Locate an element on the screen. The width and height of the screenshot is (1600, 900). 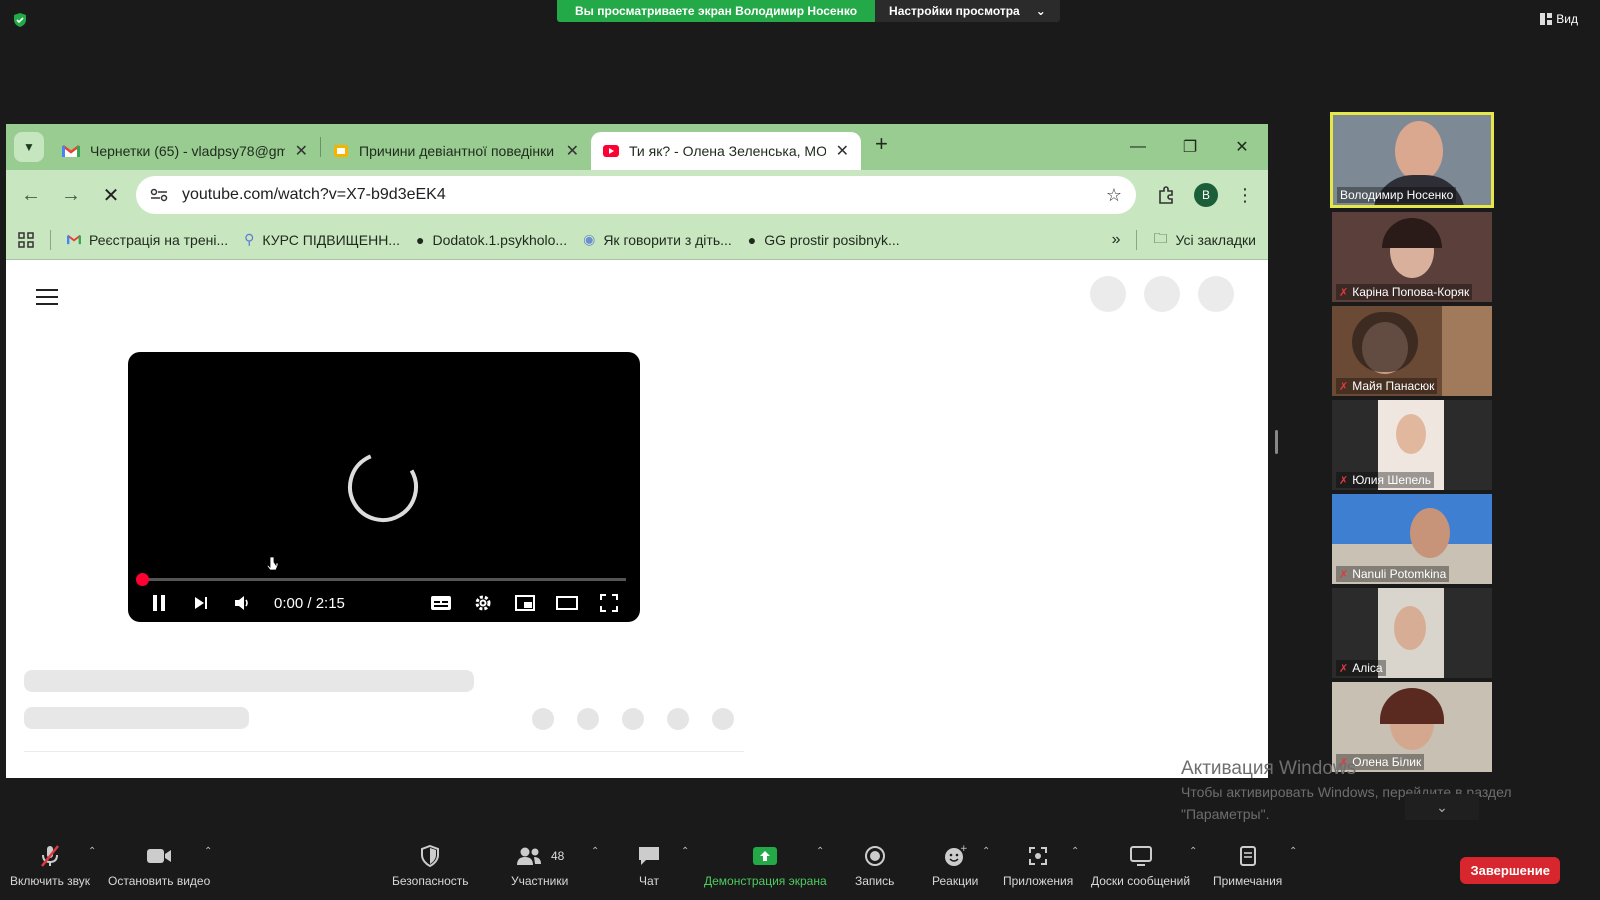
settings-gear-icon is located at coordinates (483, 603).